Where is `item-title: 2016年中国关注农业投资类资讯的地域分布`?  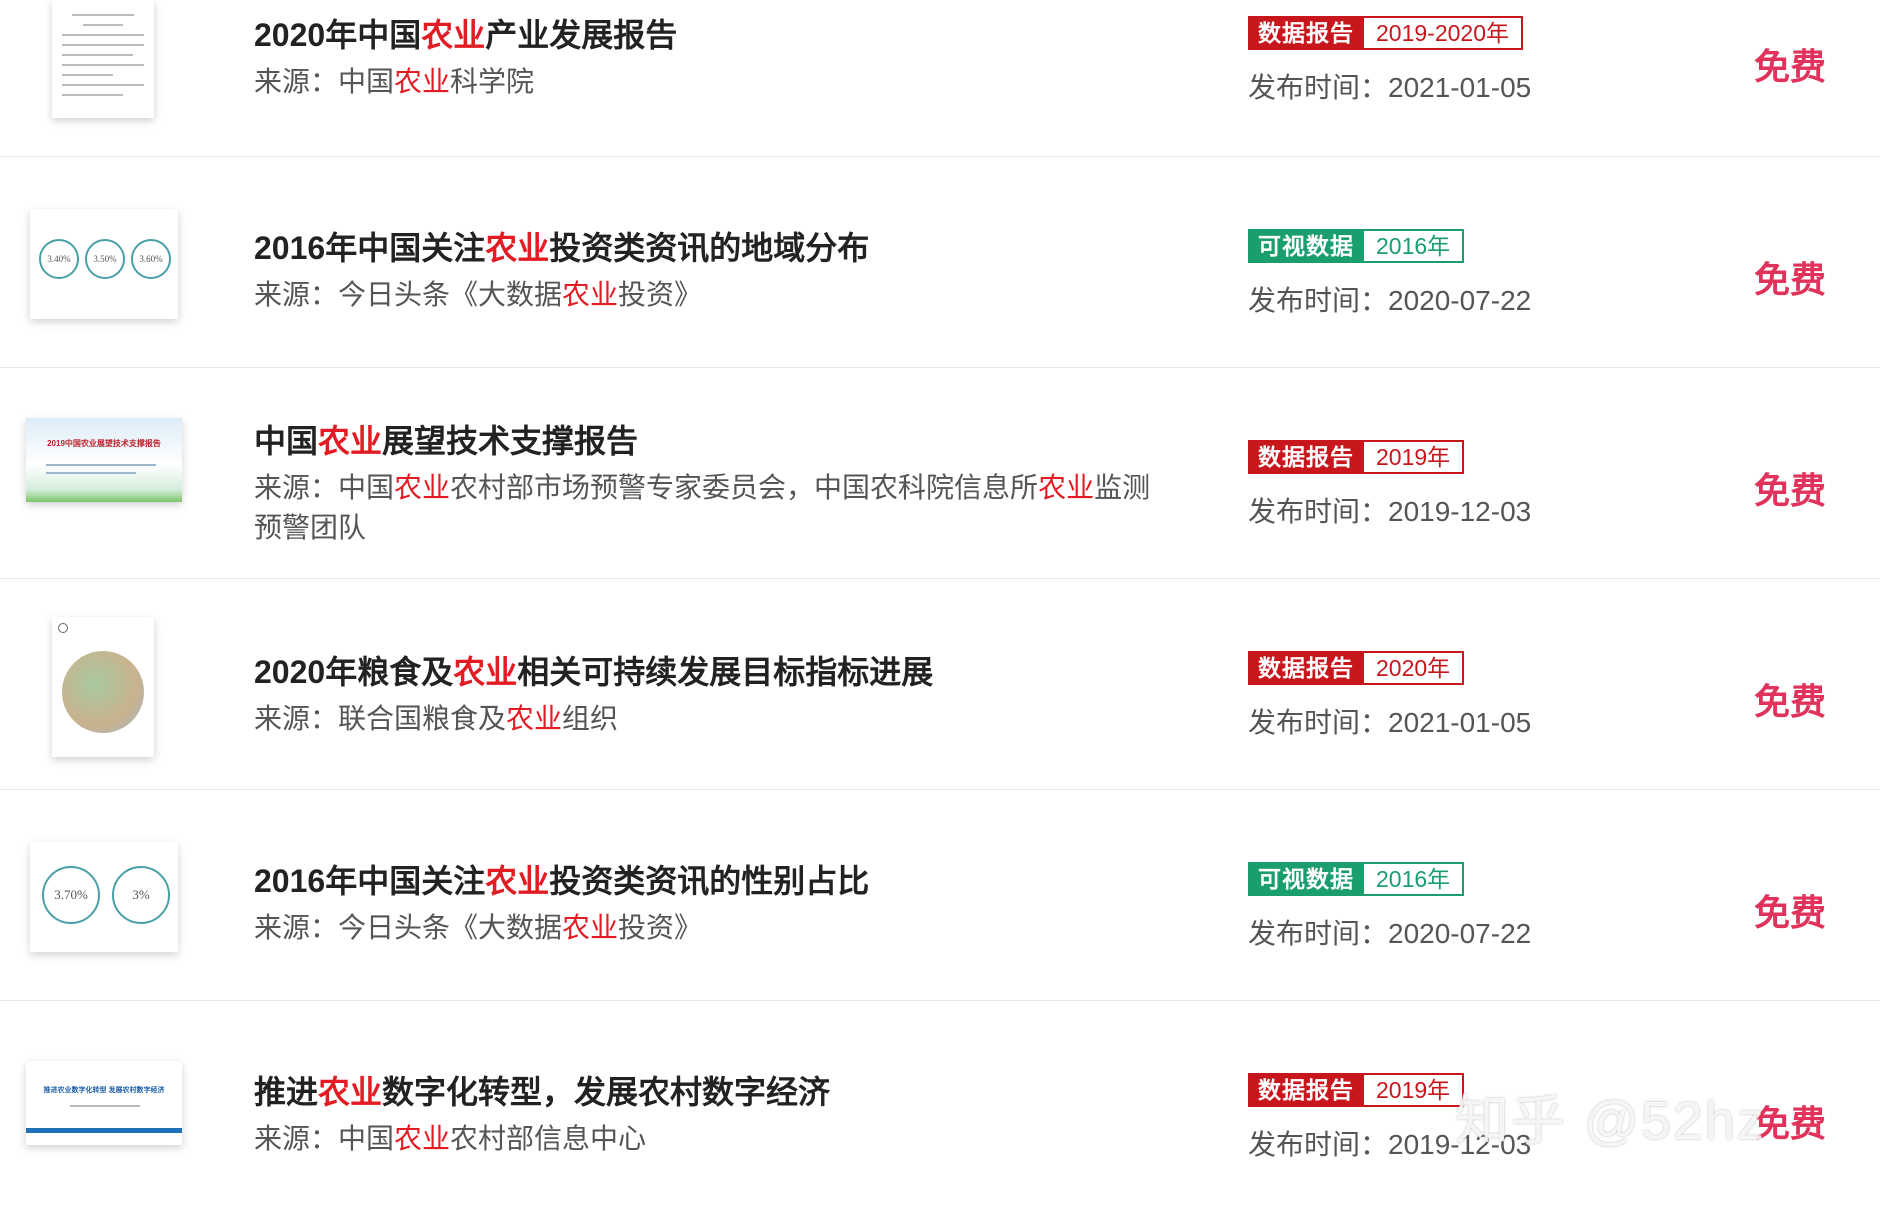 item-title: 2016年中国关注农业投资类资讯的地域分布 is located at coordinates (704, 248).